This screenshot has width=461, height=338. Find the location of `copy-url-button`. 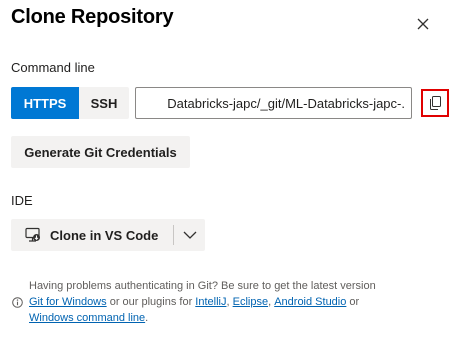

copy-url-button is located at coordinates (435, 103).